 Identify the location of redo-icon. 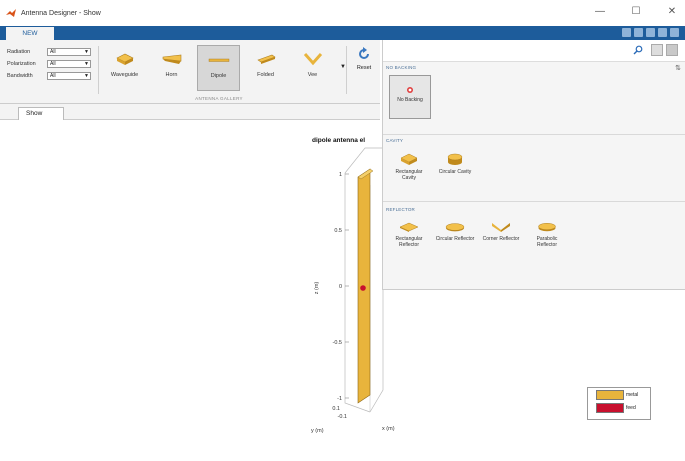
(650, 32).